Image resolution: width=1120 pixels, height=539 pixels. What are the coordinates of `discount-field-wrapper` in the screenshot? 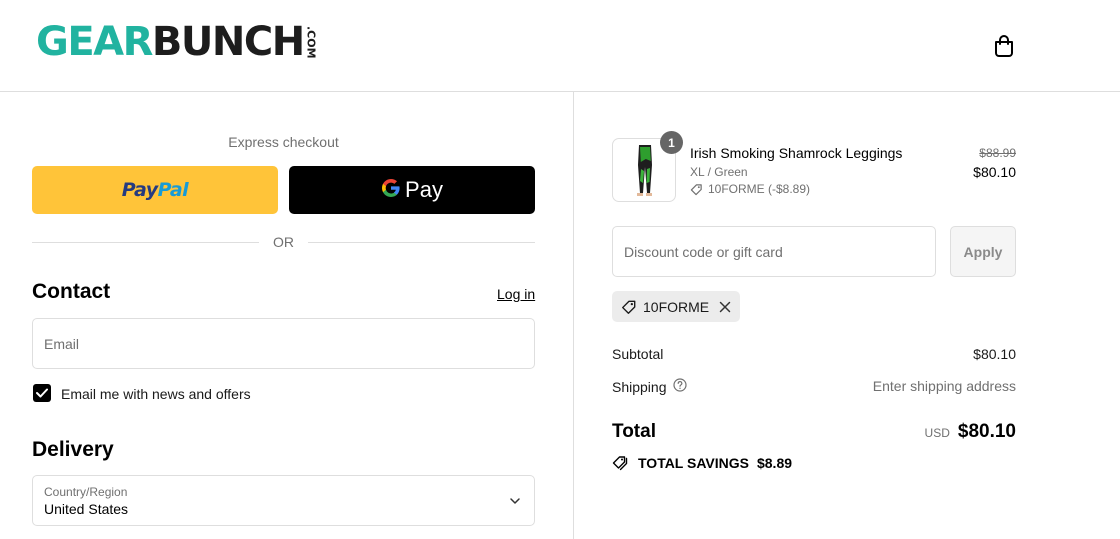 It's located at (774, 251).